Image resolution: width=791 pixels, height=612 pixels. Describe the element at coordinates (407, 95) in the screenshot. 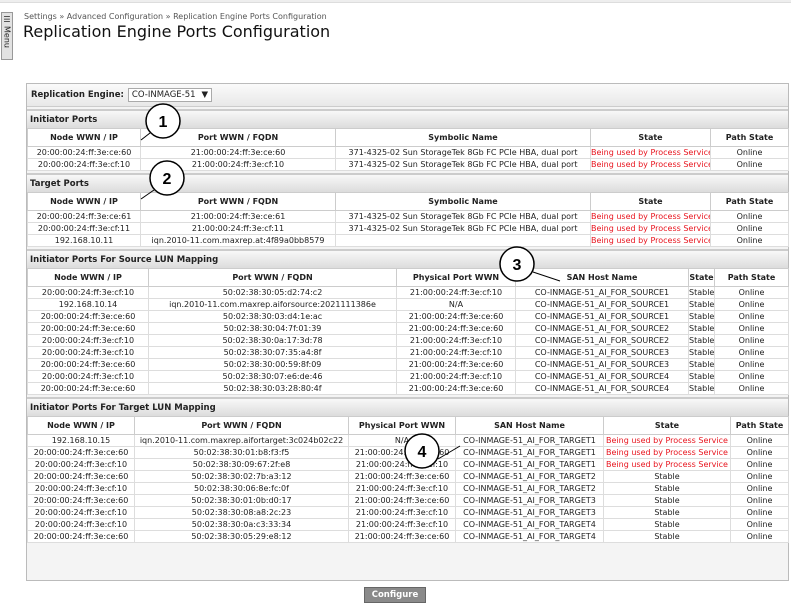

I see `engine-row: Replication Engine: CO-INMAGE-51 ▼` at that location.